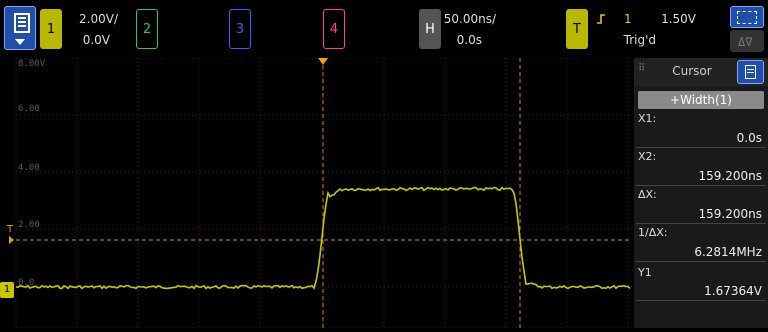  Describe the element at coordinates (20, 42) in the screenshot. I see `chevron-down-icon` at that location.